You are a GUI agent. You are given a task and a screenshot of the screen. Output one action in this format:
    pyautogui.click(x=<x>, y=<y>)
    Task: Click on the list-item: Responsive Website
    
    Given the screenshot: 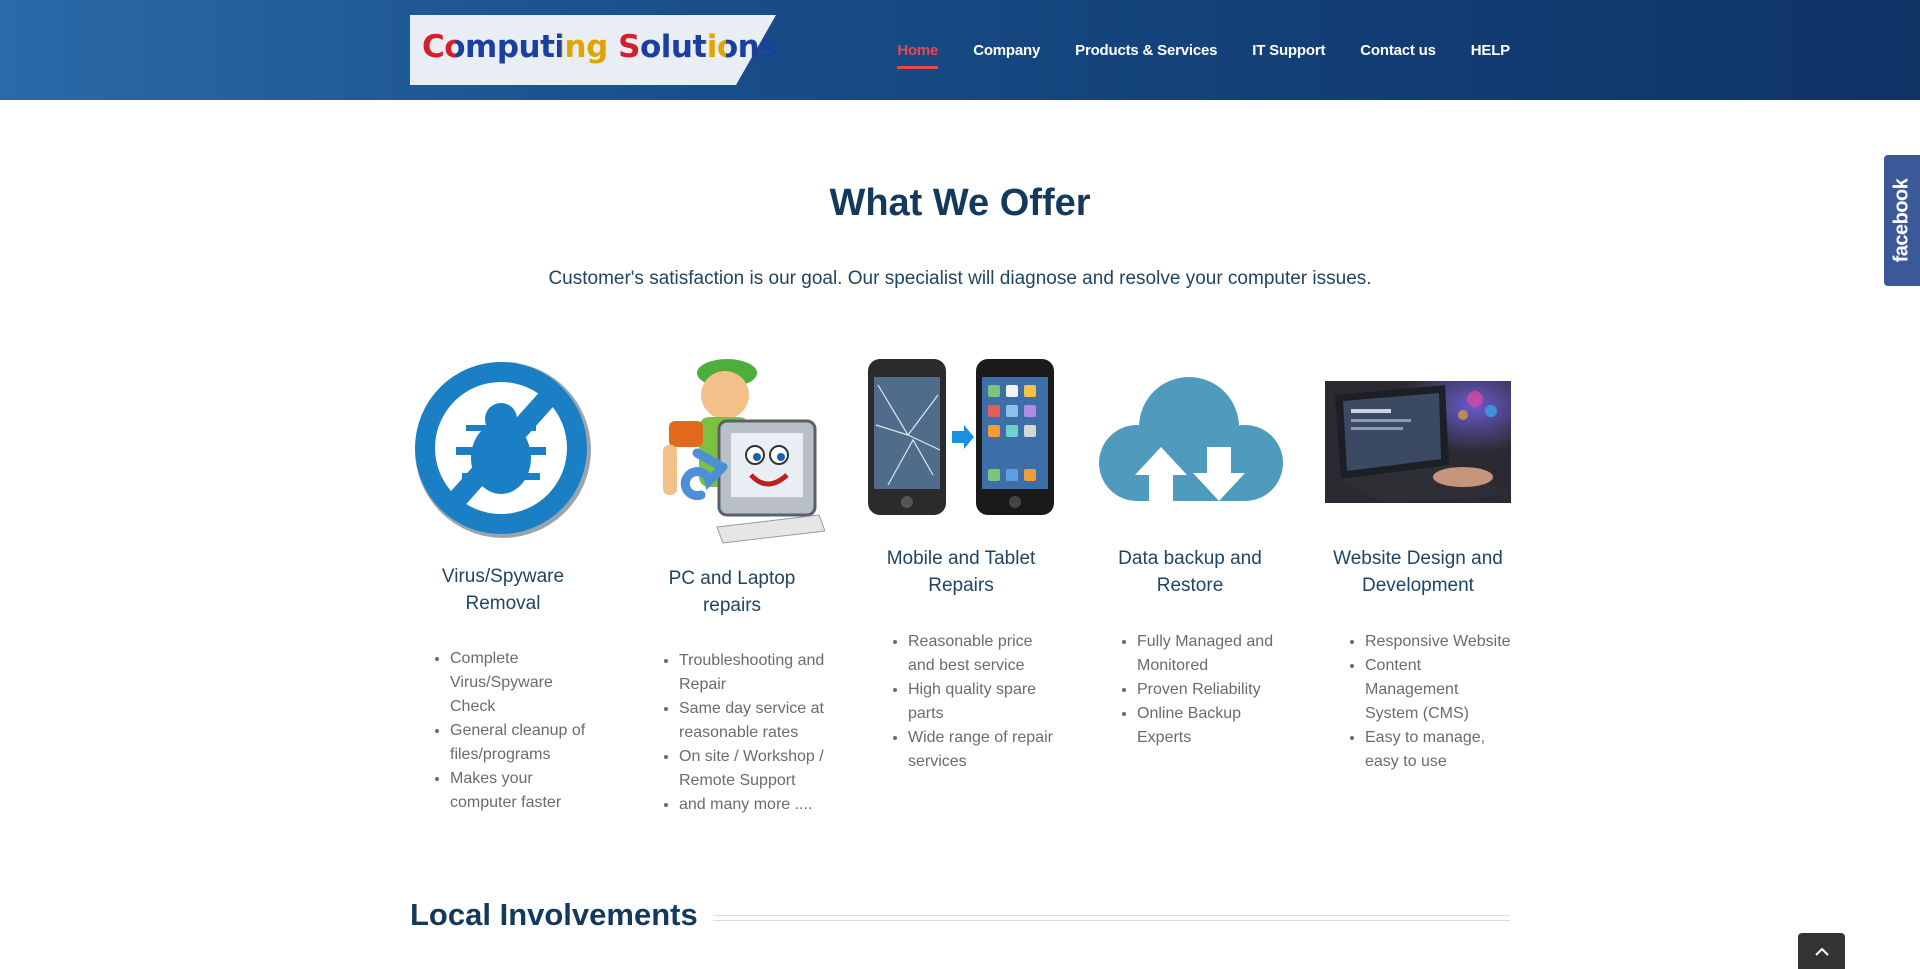 What is the action you would take?
    pyautogui.click(x=1440, y=642)
    